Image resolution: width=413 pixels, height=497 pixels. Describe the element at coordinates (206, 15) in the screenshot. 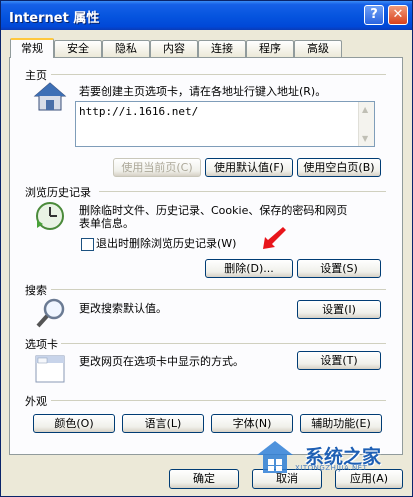

I see `title-bar: Internet 属性 ? ✕` at that location.